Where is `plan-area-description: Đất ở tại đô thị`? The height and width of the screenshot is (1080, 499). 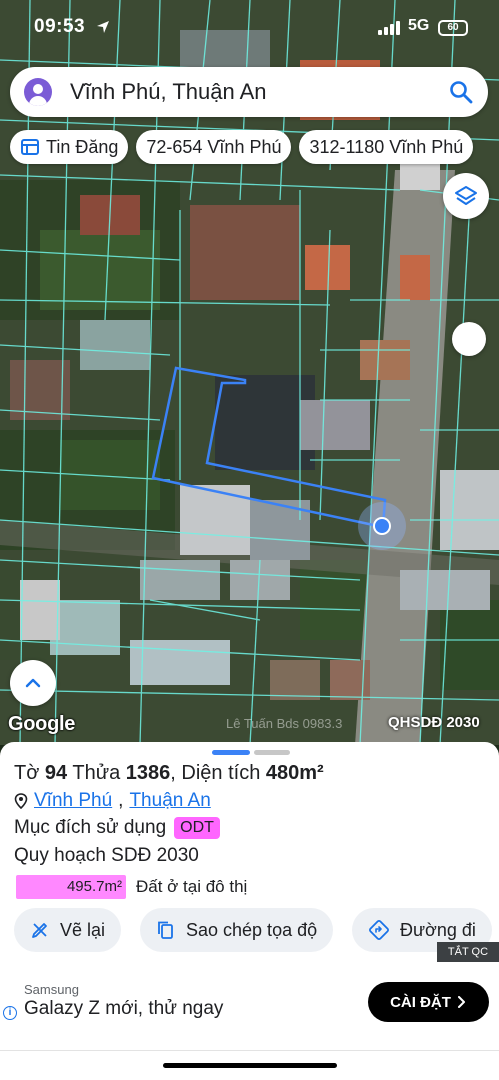 plan-area-description: Đất ở tại đô thị is located at coordinates (192, 886).